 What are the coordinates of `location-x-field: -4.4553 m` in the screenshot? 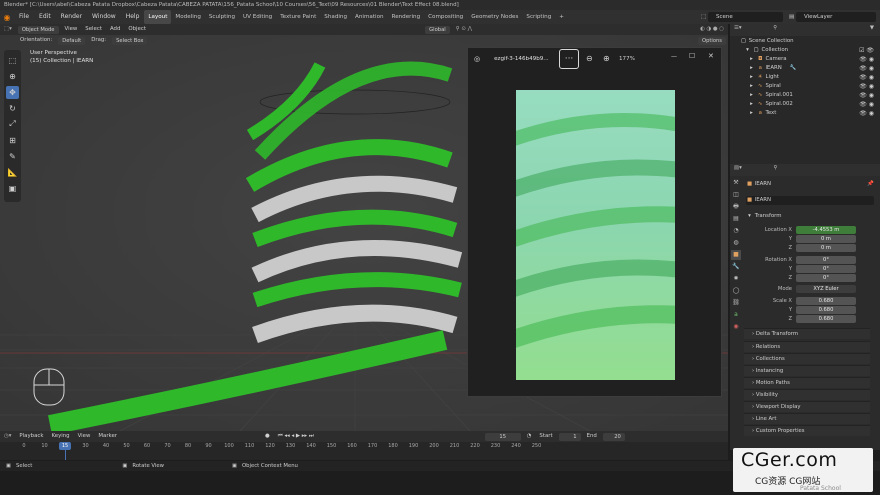 It's located at (826, 230).